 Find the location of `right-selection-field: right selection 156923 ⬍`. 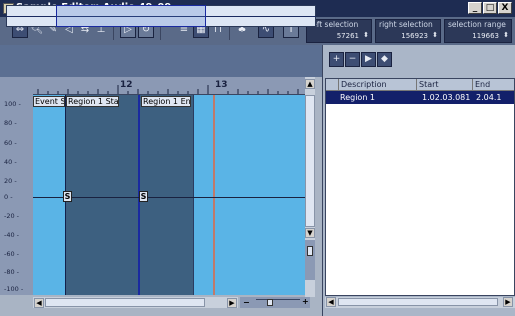

right-selection-field: right selection 156923 ⬍ is located at coordinates (408, 31).